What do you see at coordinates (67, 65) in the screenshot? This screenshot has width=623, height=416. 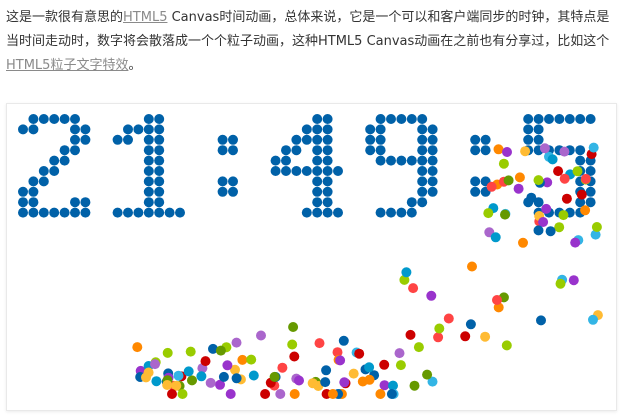 I see `particle-text-effect-link: HTML5粒子文字特效` at bounding box center [67, 65].